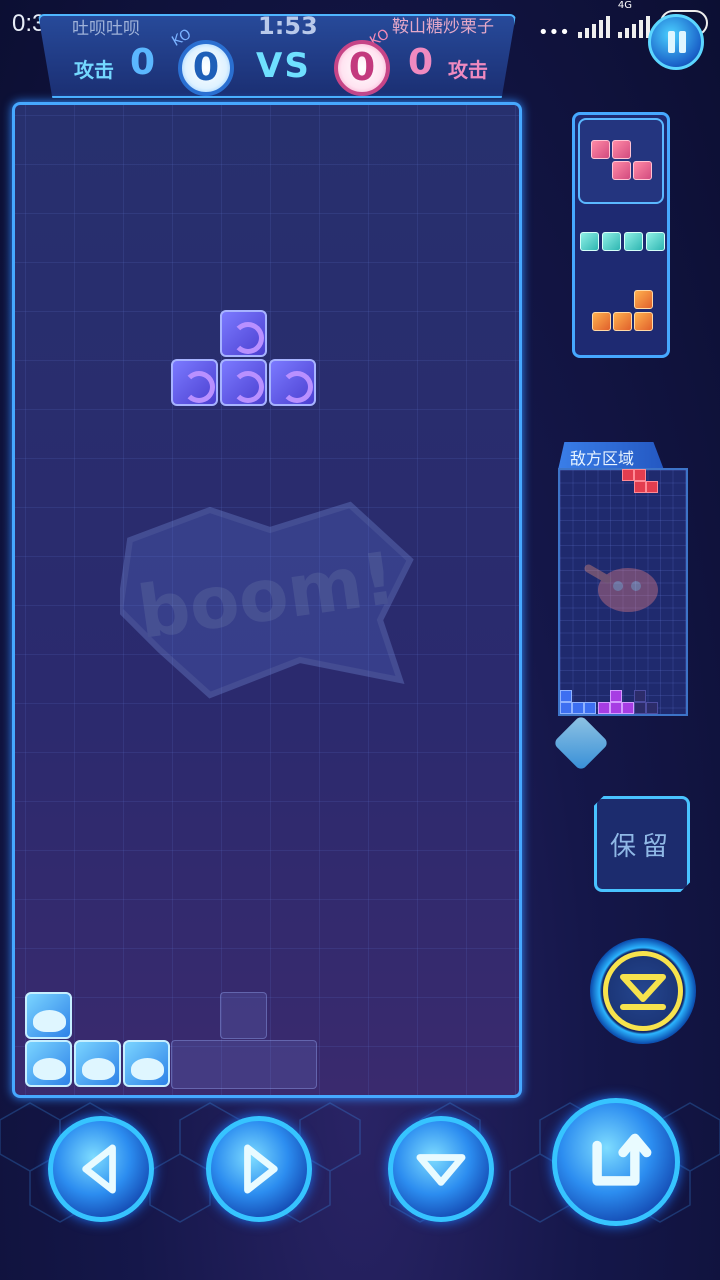 This screenshot has height=1280, width=720. What do you see at coordinates (206, 68) in the screenshot?
I see `player1-ko-count: 0` at bounding box center [206, 68].